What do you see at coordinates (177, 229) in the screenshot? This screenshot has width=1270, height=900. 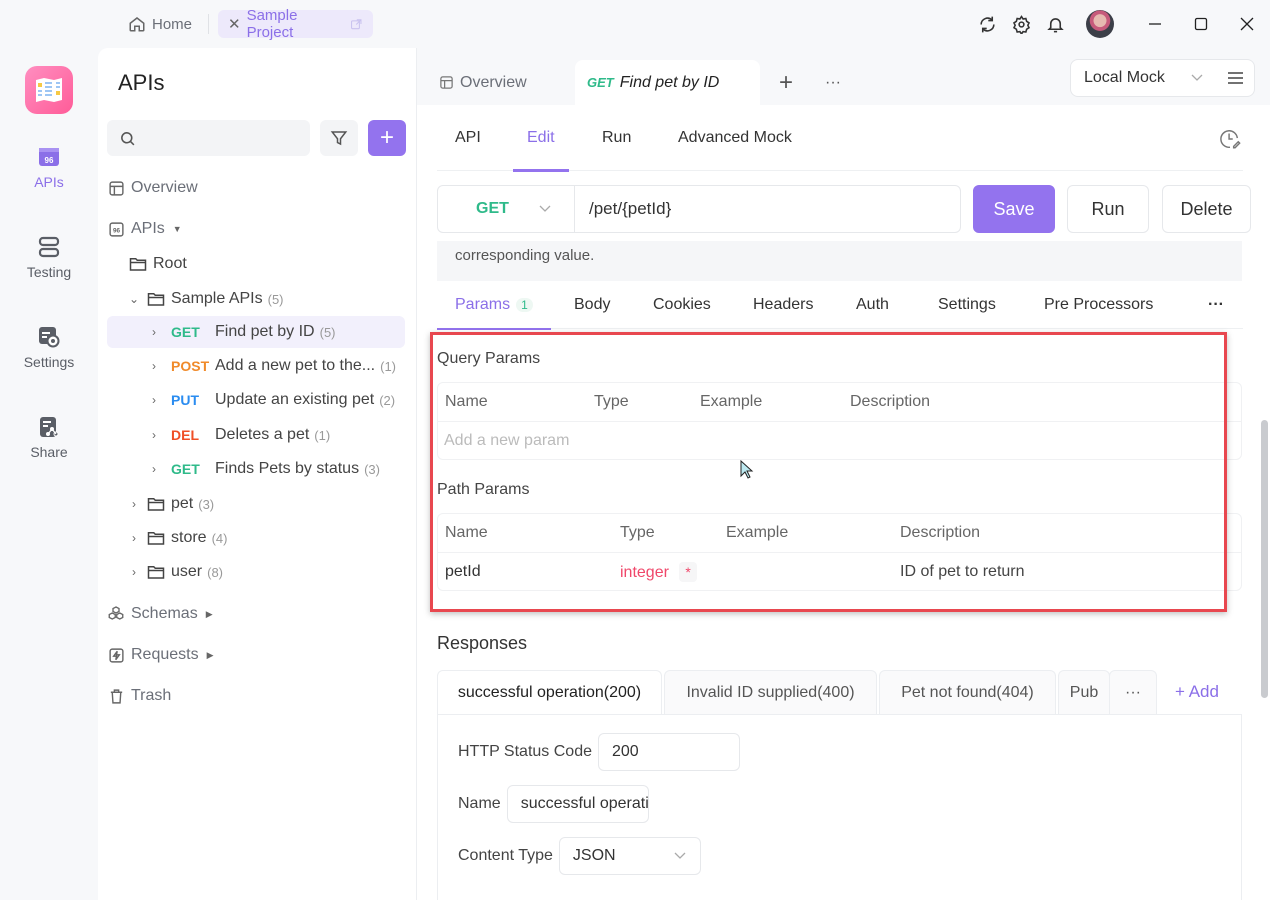 I see `caret-down-icon: ▼` at bounding box center [177, 229].